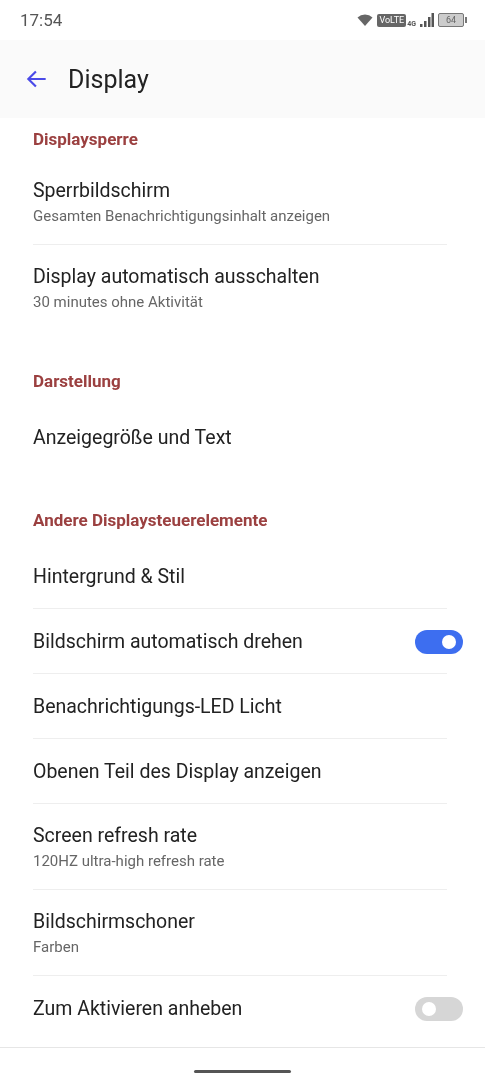 This screenshot has width=485, height=1080. I want to click on item-title: Hintergrund & Stil, so click(109, 576).